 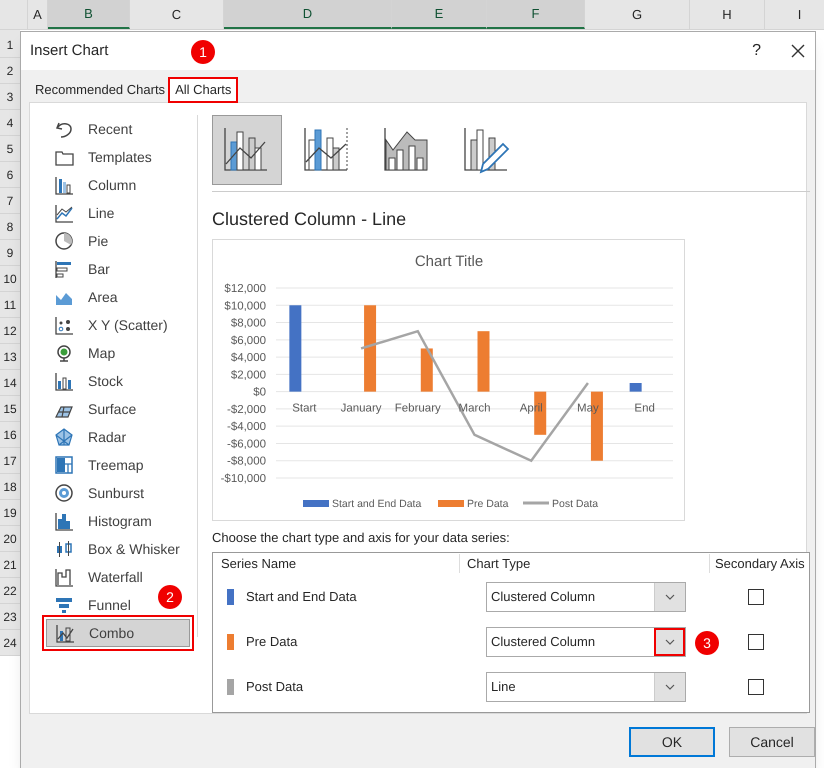 What do you see at coordinates (449, 261) in the screenshot?
I see `chart-title: Chart Title` at bounding box center [449, 261].